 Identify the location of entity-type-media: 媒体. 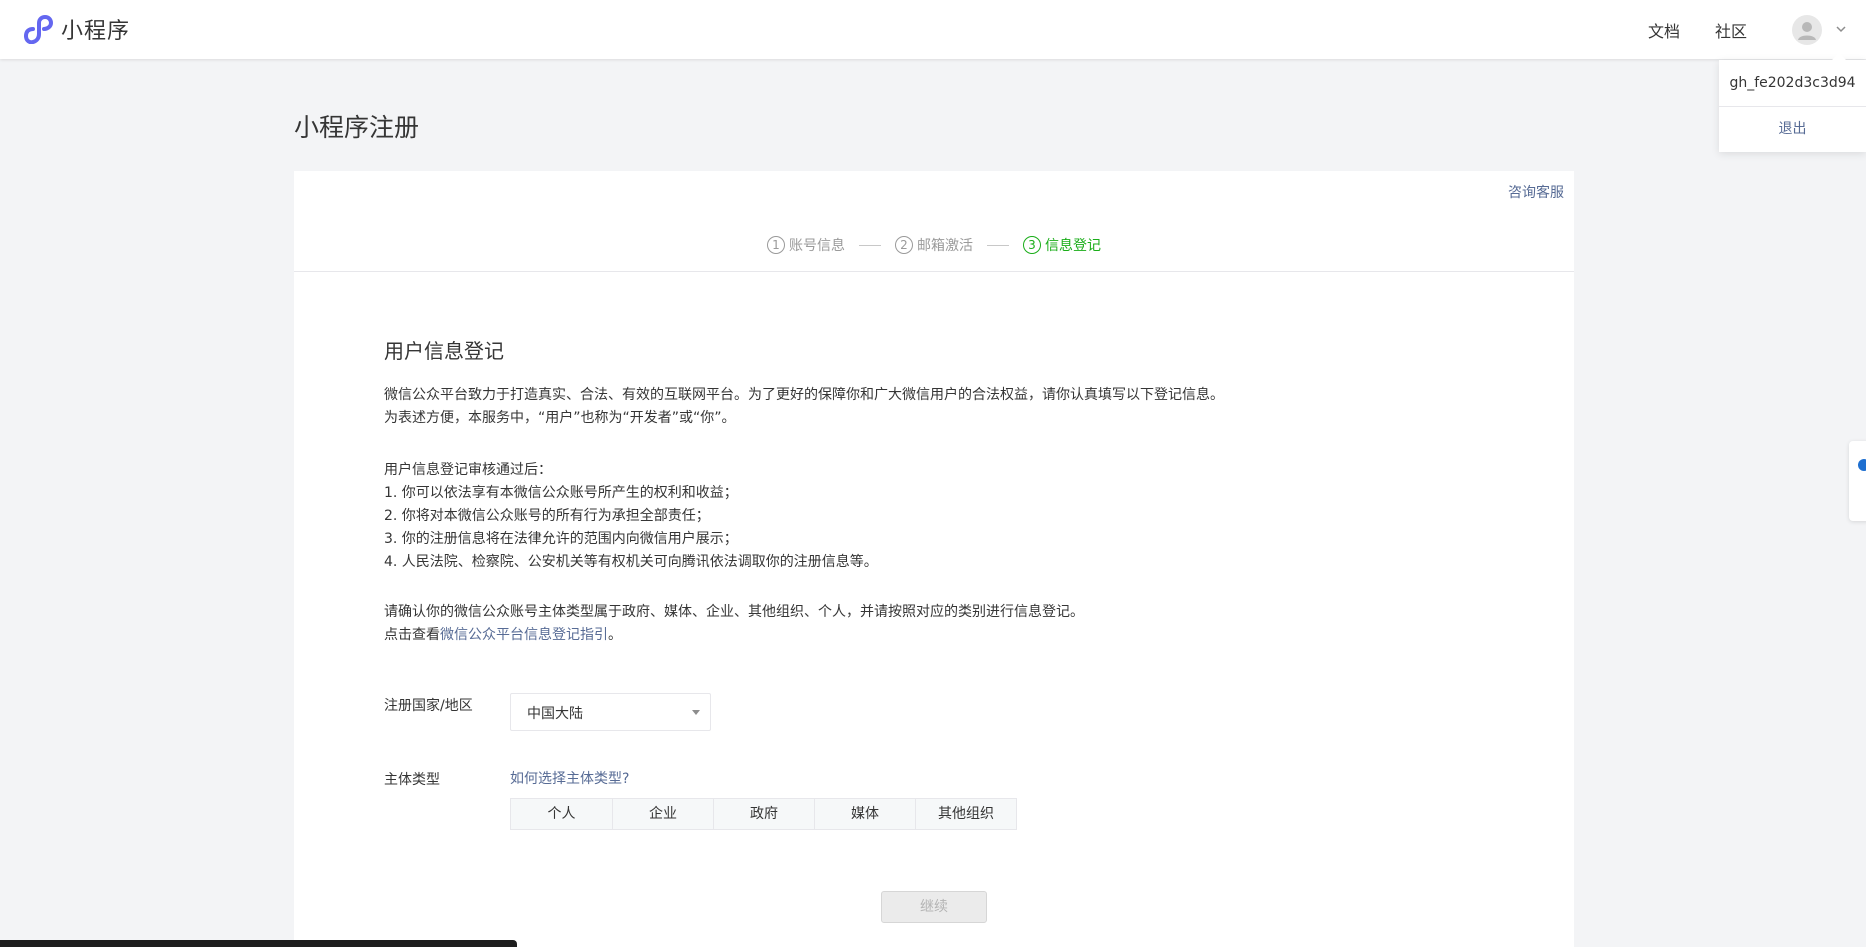
(864, 814).